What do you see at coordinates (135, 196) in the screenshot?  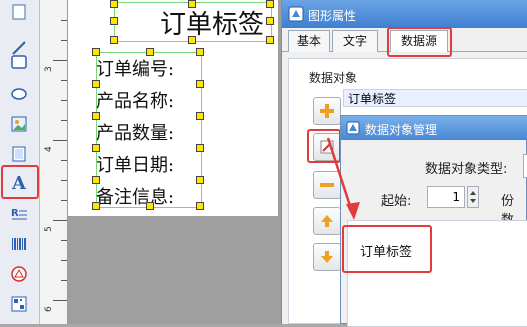 I see `field-remark: 备注信息:` at bounding box center [135, 196].